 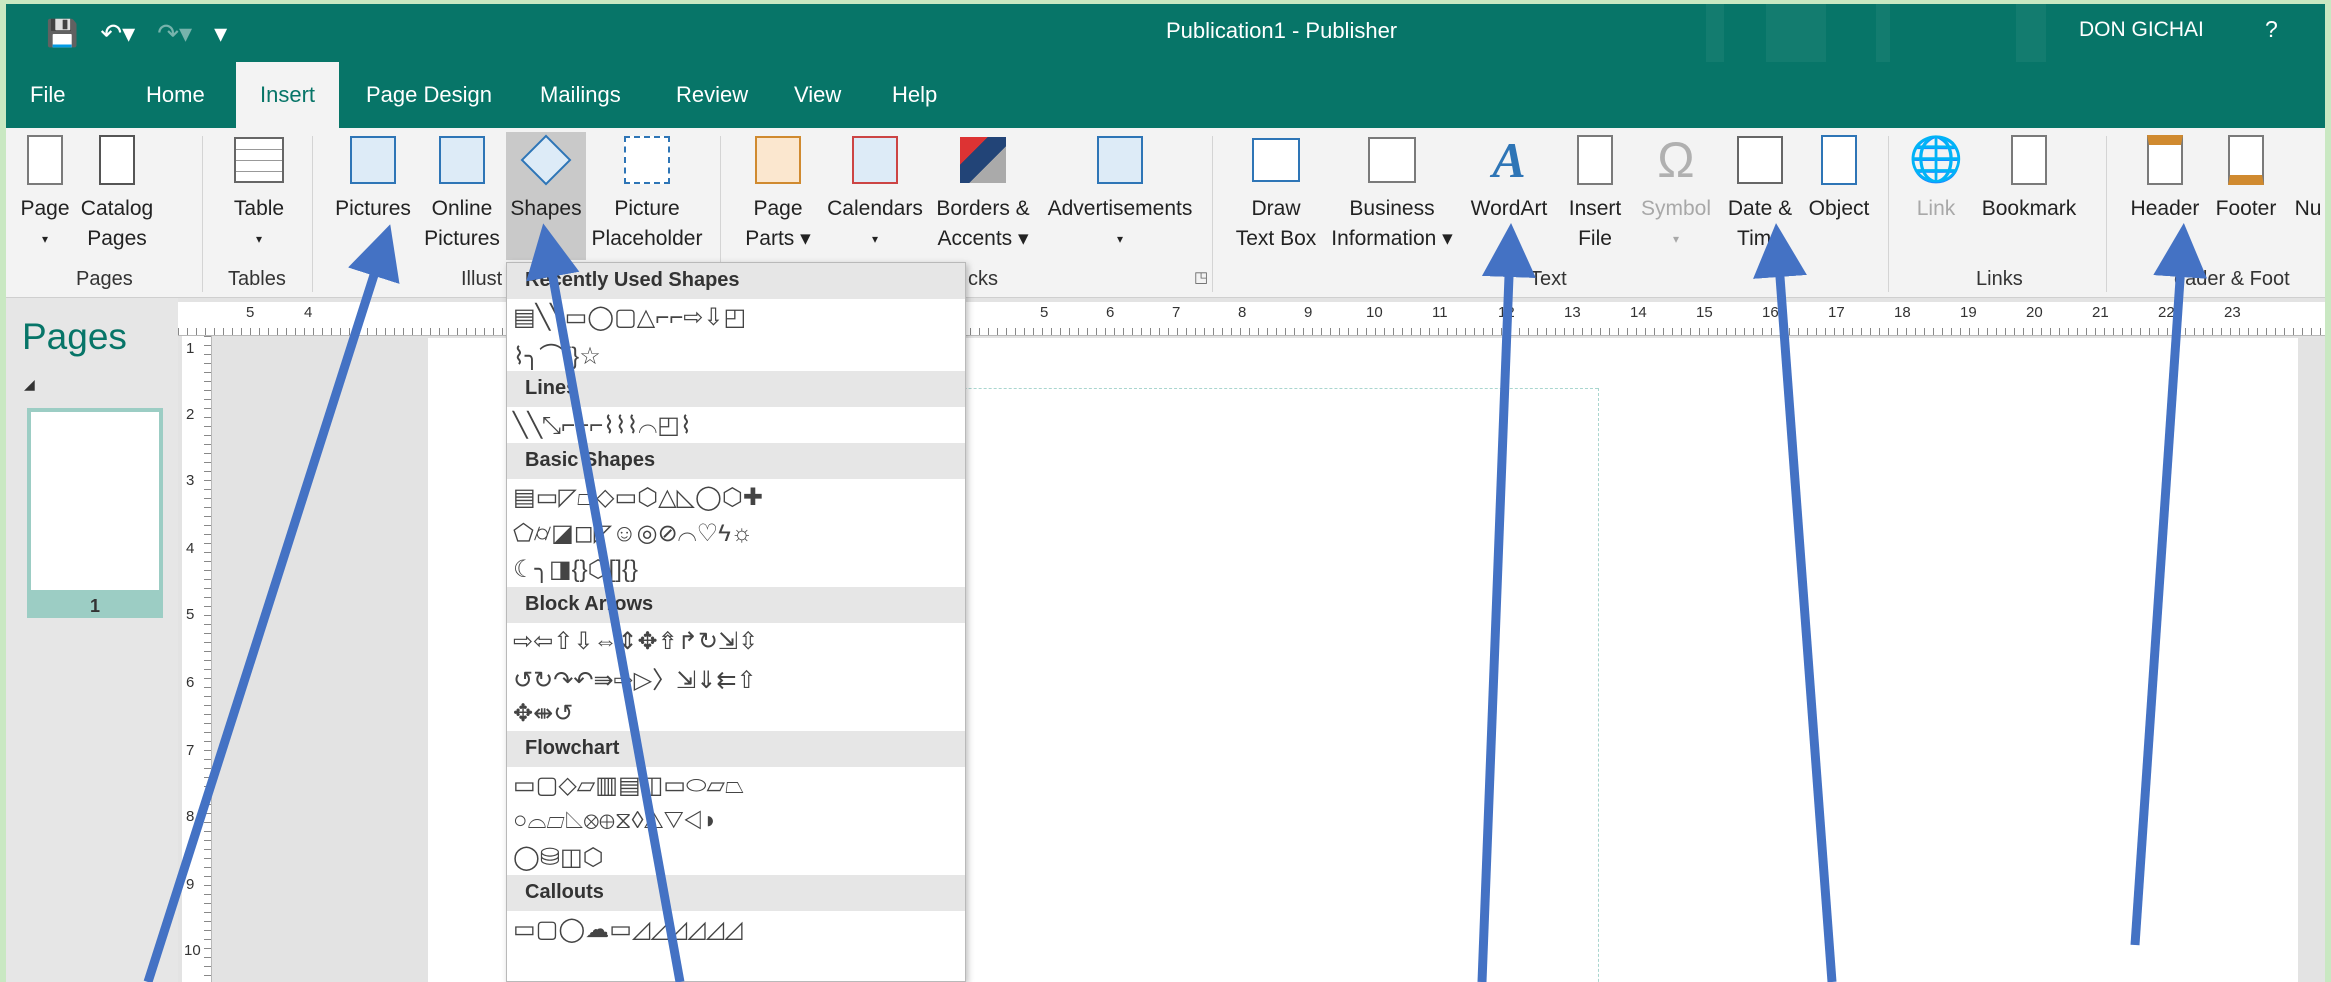 What do you see at coordinates (136, 33) in the screenshot?
I see `quick-access-toolbar: 💾 ↶▾ ↷▾ ▾` at bounding box center [136, 33].